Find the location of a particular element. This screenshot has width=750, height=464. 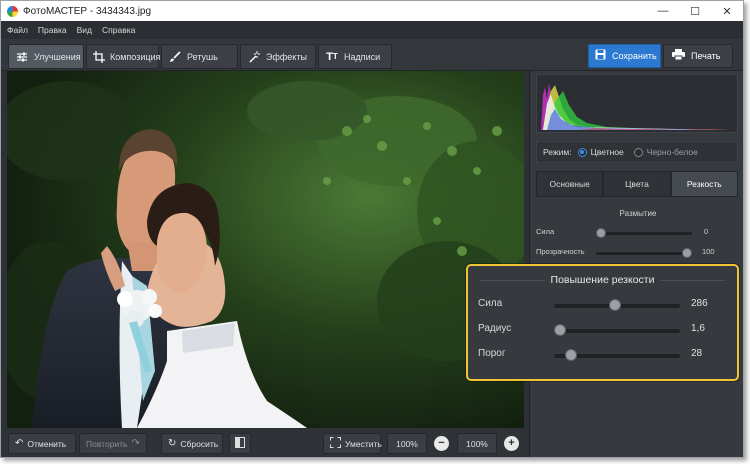

save-button: Сохранить is located at coordinates (624, 56).